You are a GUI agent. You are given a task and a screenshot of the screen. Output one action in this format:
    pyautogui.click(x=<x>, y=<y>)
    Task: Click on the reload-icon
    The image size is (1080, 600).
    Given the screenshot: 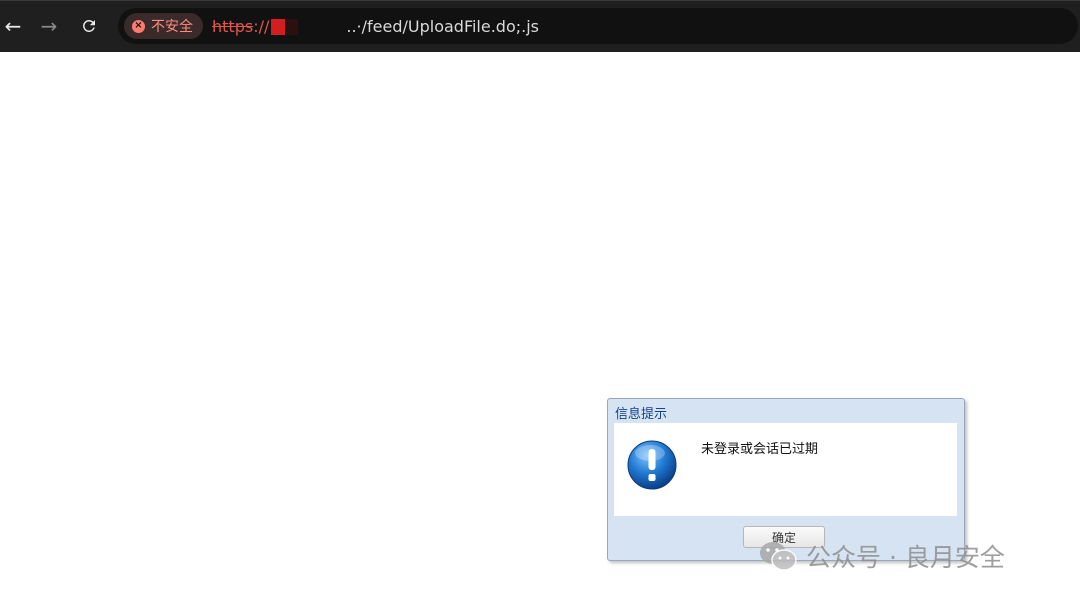 What is the action you would take?
    pyautogui.click(x=89, y=26)
    